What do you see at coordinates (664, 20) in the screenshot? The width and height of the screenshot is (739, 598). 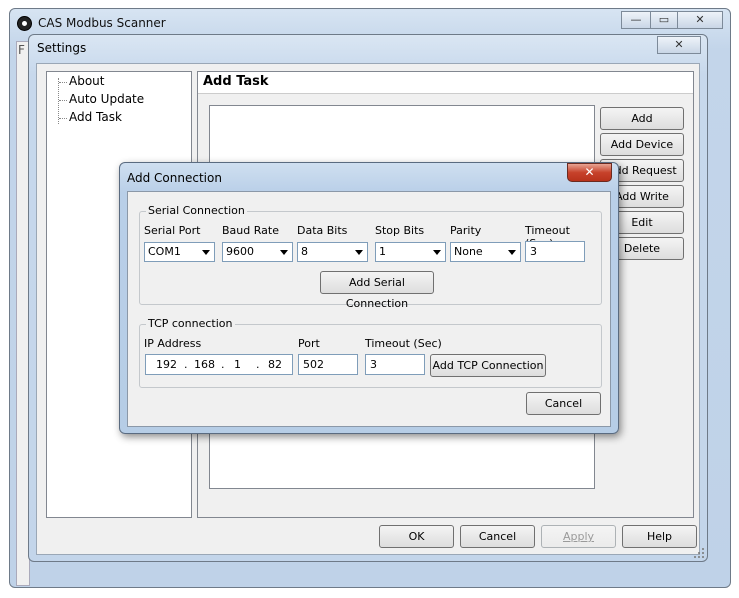 I see `maximize-button: ▭` at bounding box center [664, 20].